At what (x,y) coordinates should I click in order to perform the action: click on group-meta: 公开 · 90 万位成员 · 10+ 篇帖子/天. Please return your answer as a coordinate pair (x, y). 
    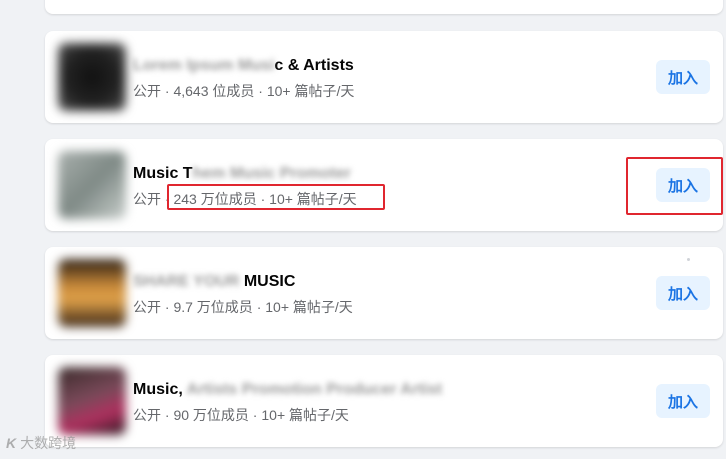
    Looking at the image, I should click on (241, 415).